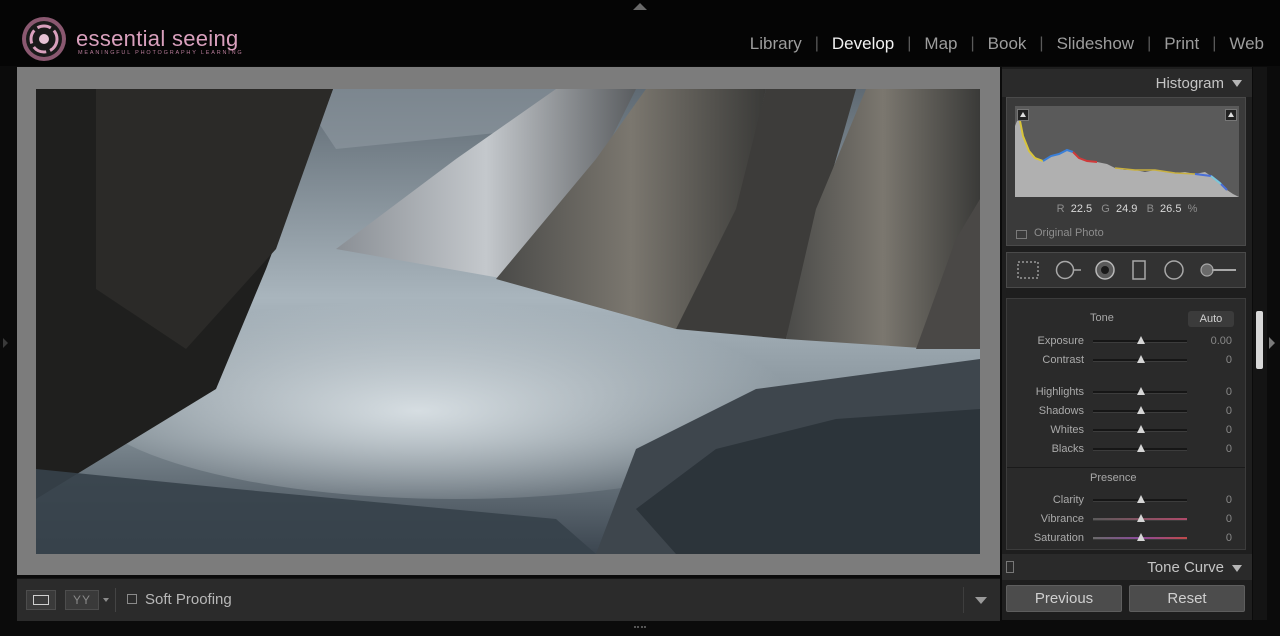 This screenshot has width=1280, height=636. I want to click on original-photo-checkbox, so click(1021, 234).